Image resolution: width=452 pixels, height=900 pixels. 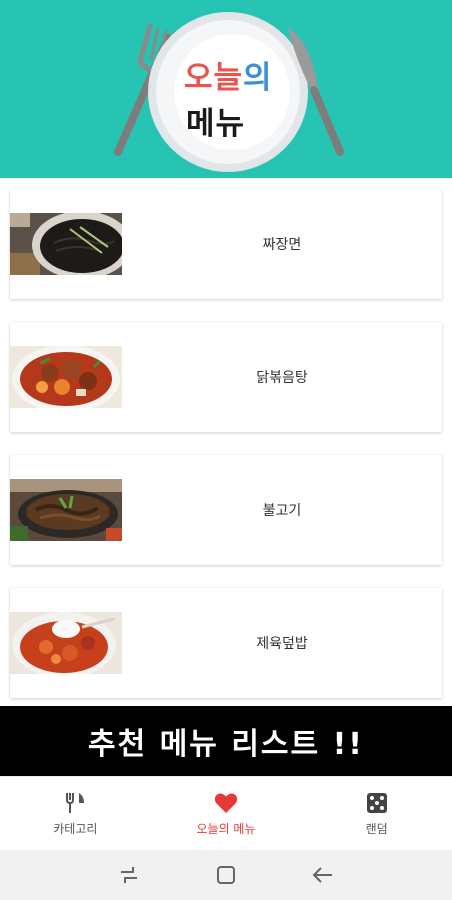 I want to click on back-button, so click(x=323, y=875).